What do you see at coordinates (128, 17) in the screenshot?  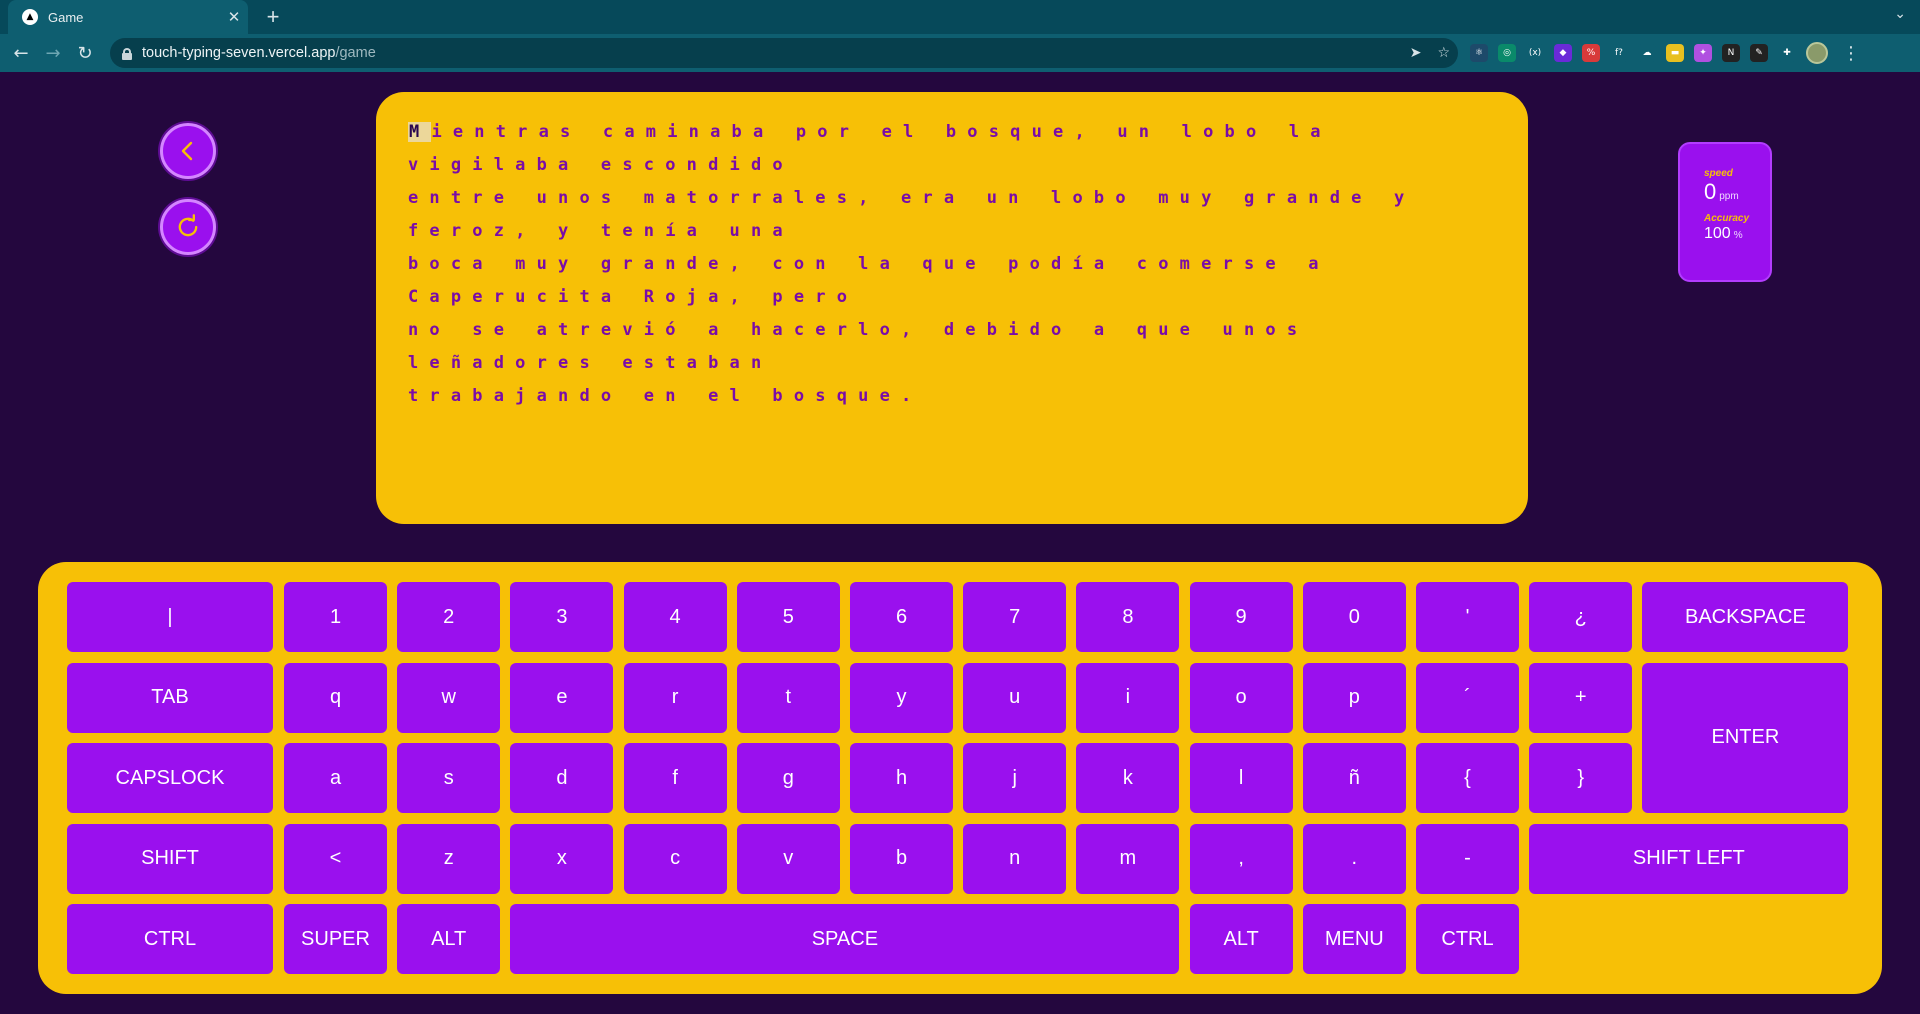 I see `browser-tab-game: ▲ Game ✕` at bounding box center [128, 17].